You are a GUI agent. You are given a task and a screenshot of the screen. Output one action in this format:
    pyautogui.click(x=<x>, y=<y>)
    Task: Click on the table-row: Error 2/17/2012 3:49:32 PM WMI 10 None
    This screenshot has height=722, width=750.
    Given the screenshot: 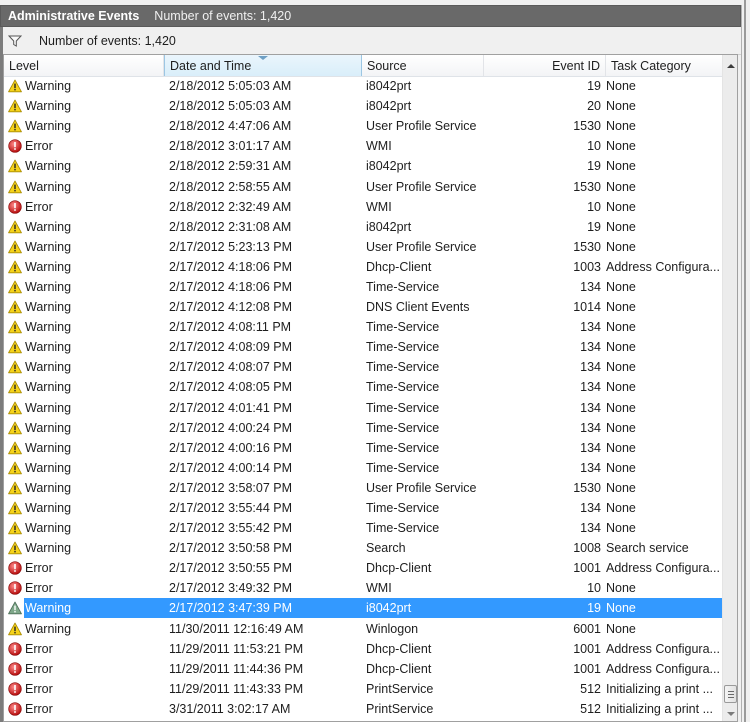 What is the action you would take?
    pyautogui.click(x=363, y=588)
    